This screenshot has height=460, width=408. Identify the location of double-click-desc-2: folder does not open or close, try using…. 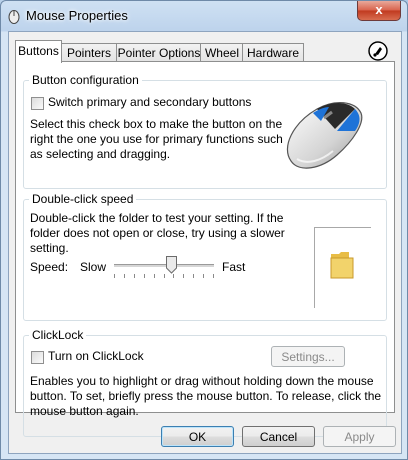
(157, 233).